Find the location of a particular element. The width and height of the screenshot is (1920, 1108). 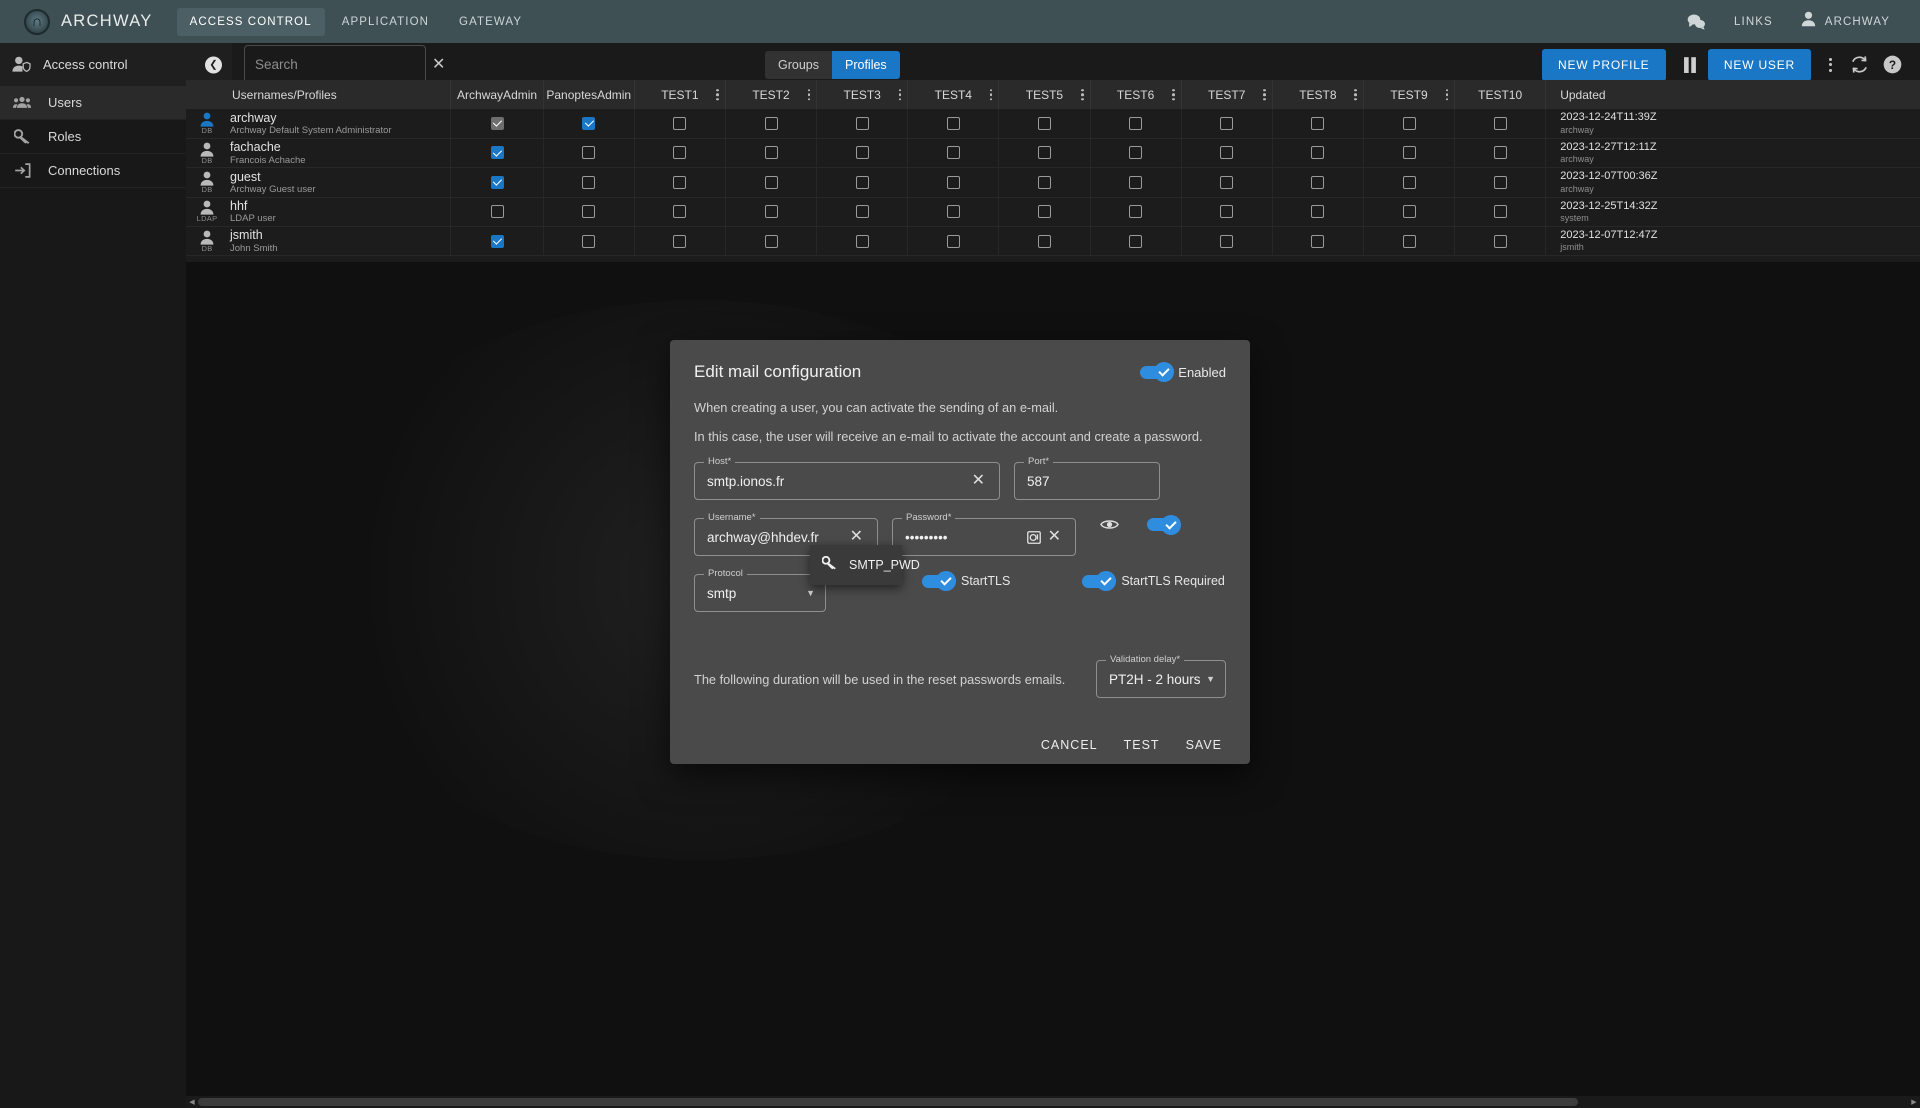

vault-icon is located at coordinates (1034, 537).